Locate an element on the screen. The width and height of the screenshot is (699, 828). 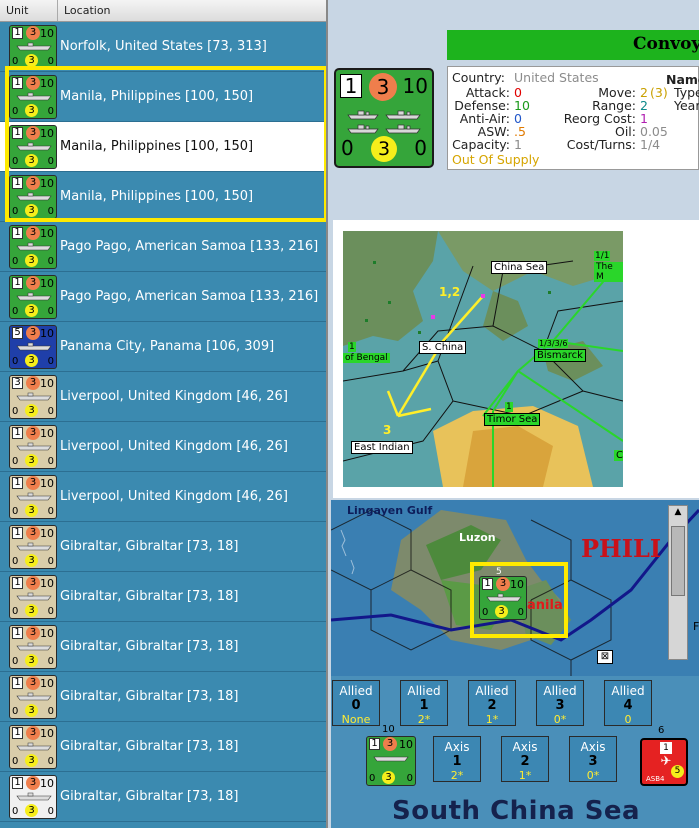
slot-number: 0 is located at coordinates (356, 705).